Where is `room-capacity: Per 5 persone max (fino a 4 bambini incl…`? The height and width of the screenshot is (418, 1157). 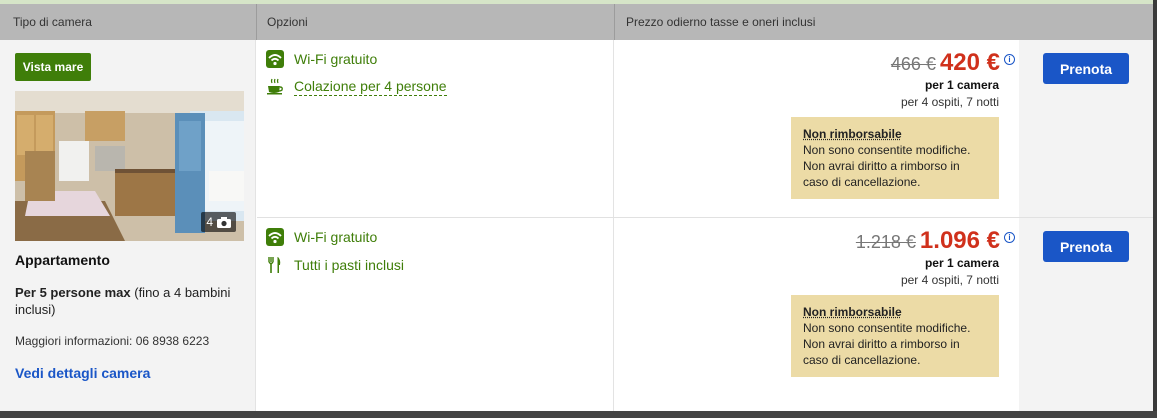 room-capacity: Per 5 persone max (fino a 4 bambini incl… is located at coordinates (130, 301).